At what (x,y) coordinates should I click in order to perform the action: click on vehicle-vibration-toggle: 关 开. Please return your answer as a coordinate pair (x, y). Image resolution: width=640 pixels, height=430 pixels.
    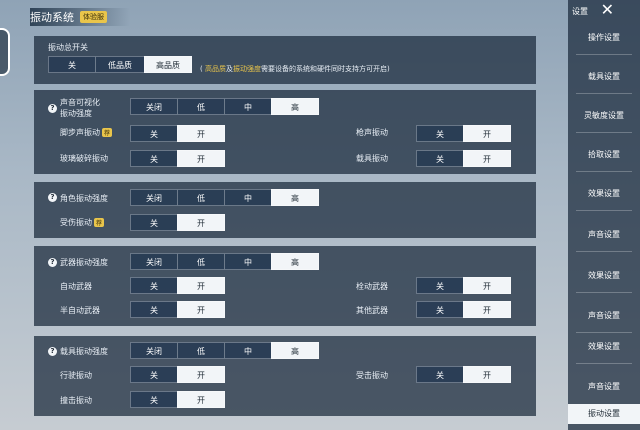
    Looking at the image, I should click on (463, 158).